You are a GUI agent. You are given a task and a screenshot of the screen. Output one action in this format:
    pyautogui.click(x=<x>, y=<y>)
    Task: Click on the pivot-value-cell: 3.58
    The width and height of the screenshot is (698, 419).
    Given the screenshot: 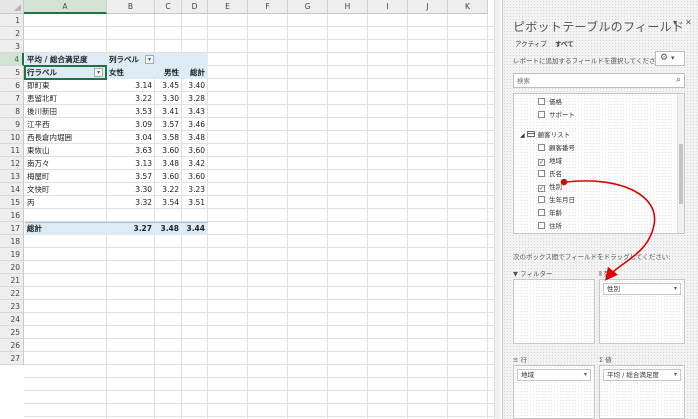 What is the action you would take?
    pyautogui.click(x=168, y=137)
    